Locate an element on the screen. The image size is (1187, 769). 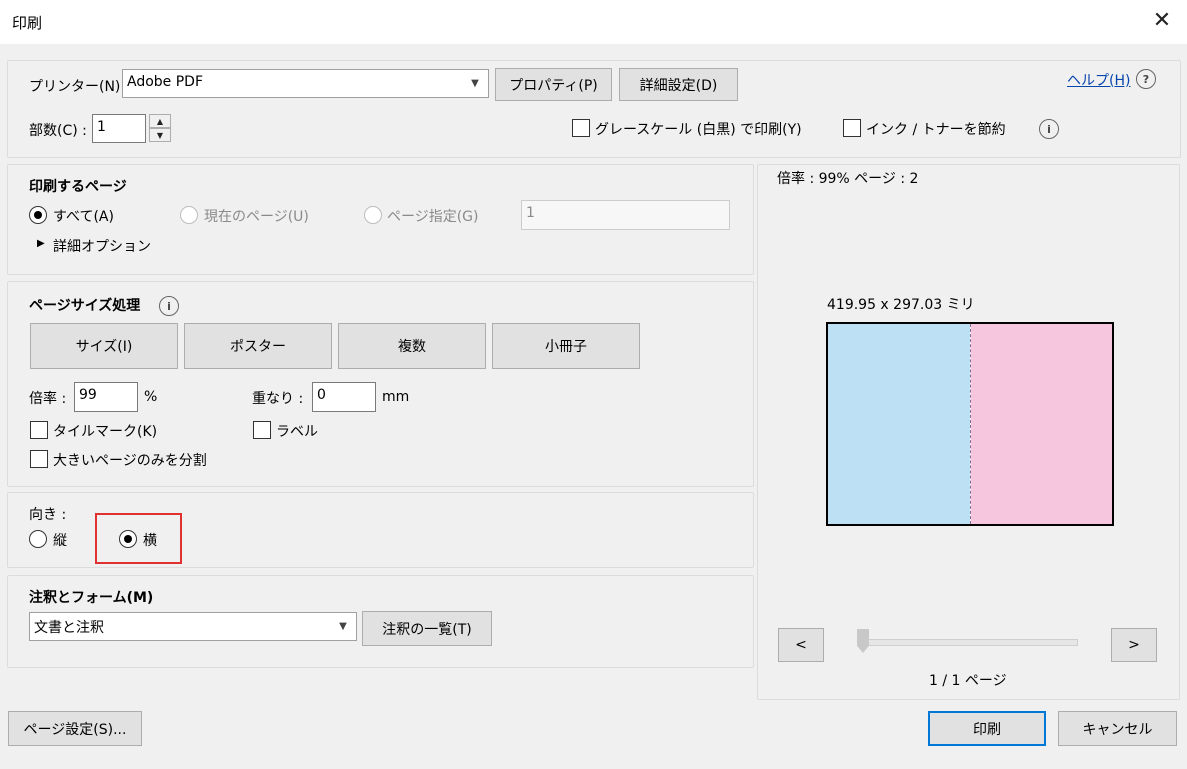
close-icon: ✕ is located at coordinates (1162, 20).